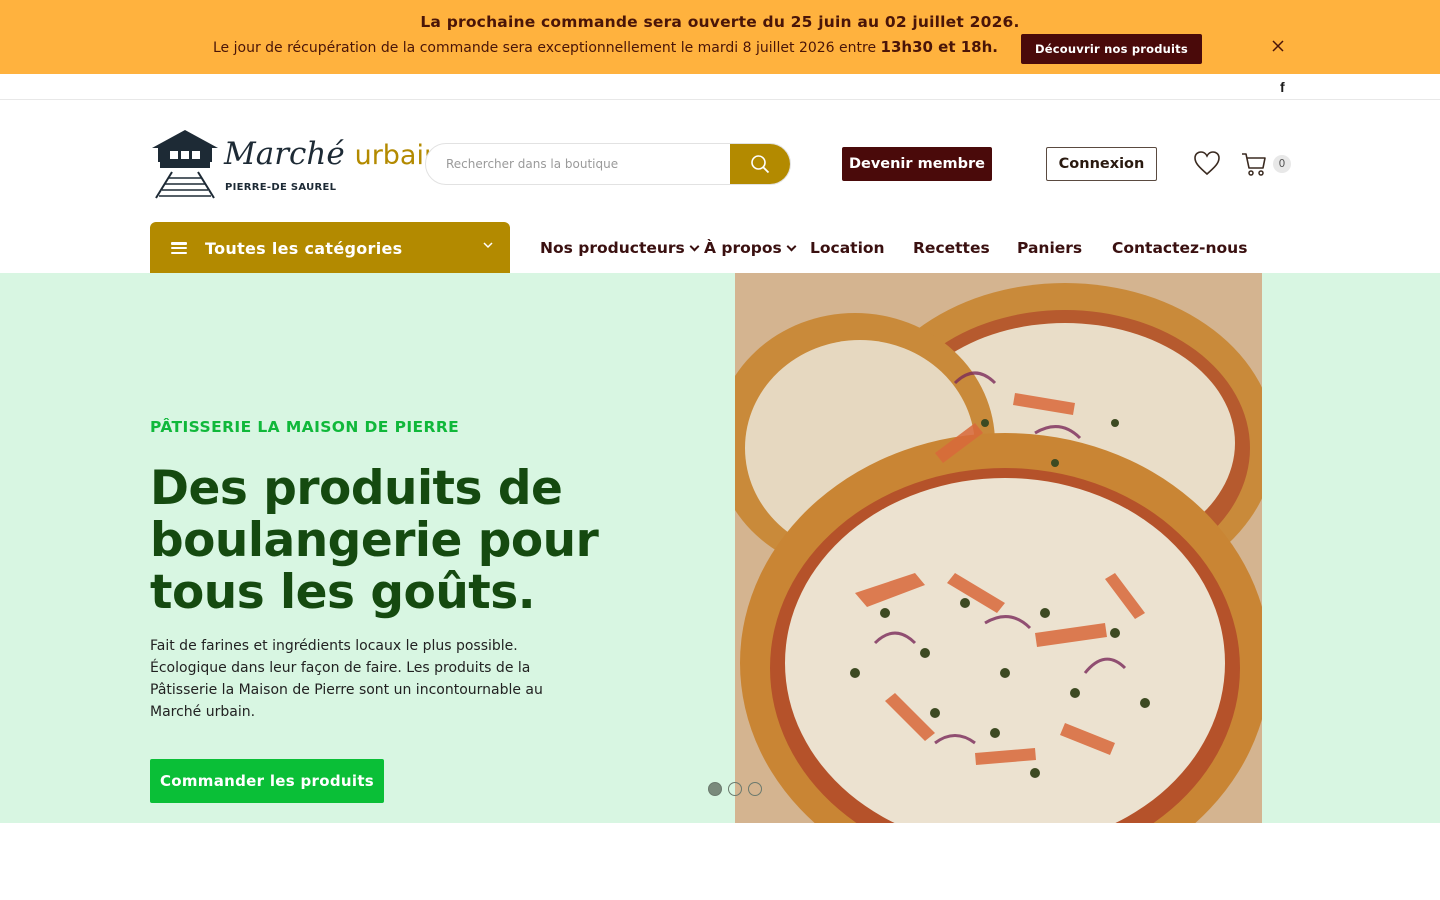 Image resolution: width=1440 pixels, height=900 pixels. I want to click on site-logo: Marché urbain PIERRE-DE SAUREL, so click(295, 164).